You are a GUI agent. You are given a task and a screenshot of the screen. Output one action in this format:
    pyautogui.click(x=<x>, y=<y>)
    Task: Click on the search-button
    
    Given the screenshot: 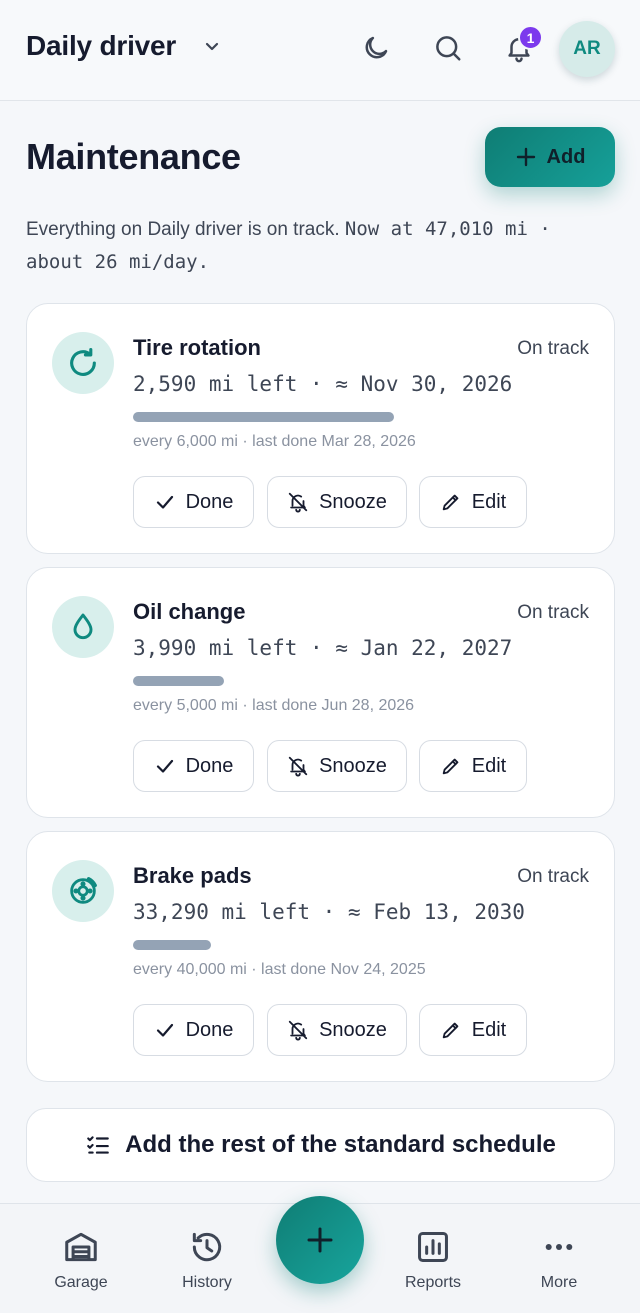 What is the action you would take?
    pyautogui.click(x=448, y=48)
    